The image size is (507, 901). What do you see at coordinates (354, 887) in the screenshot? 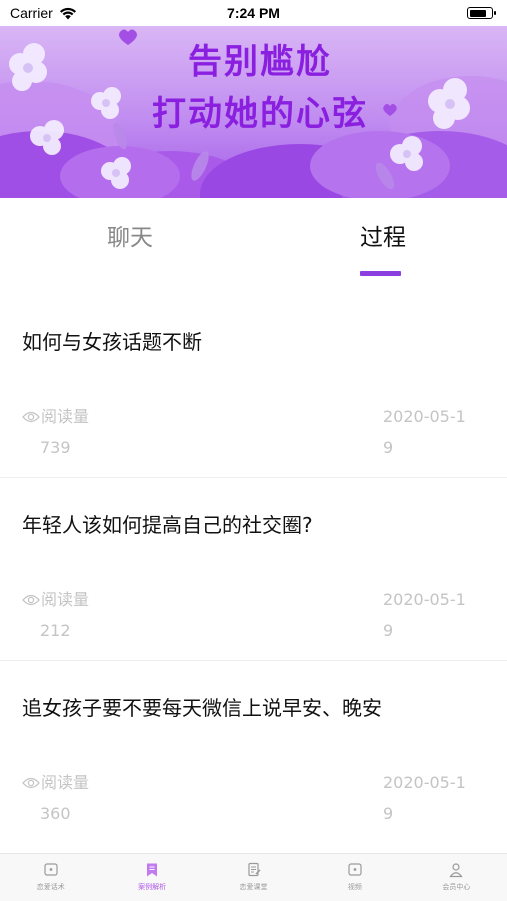
I see `tabbar-label: 视频` at bounding box center [354, 887].